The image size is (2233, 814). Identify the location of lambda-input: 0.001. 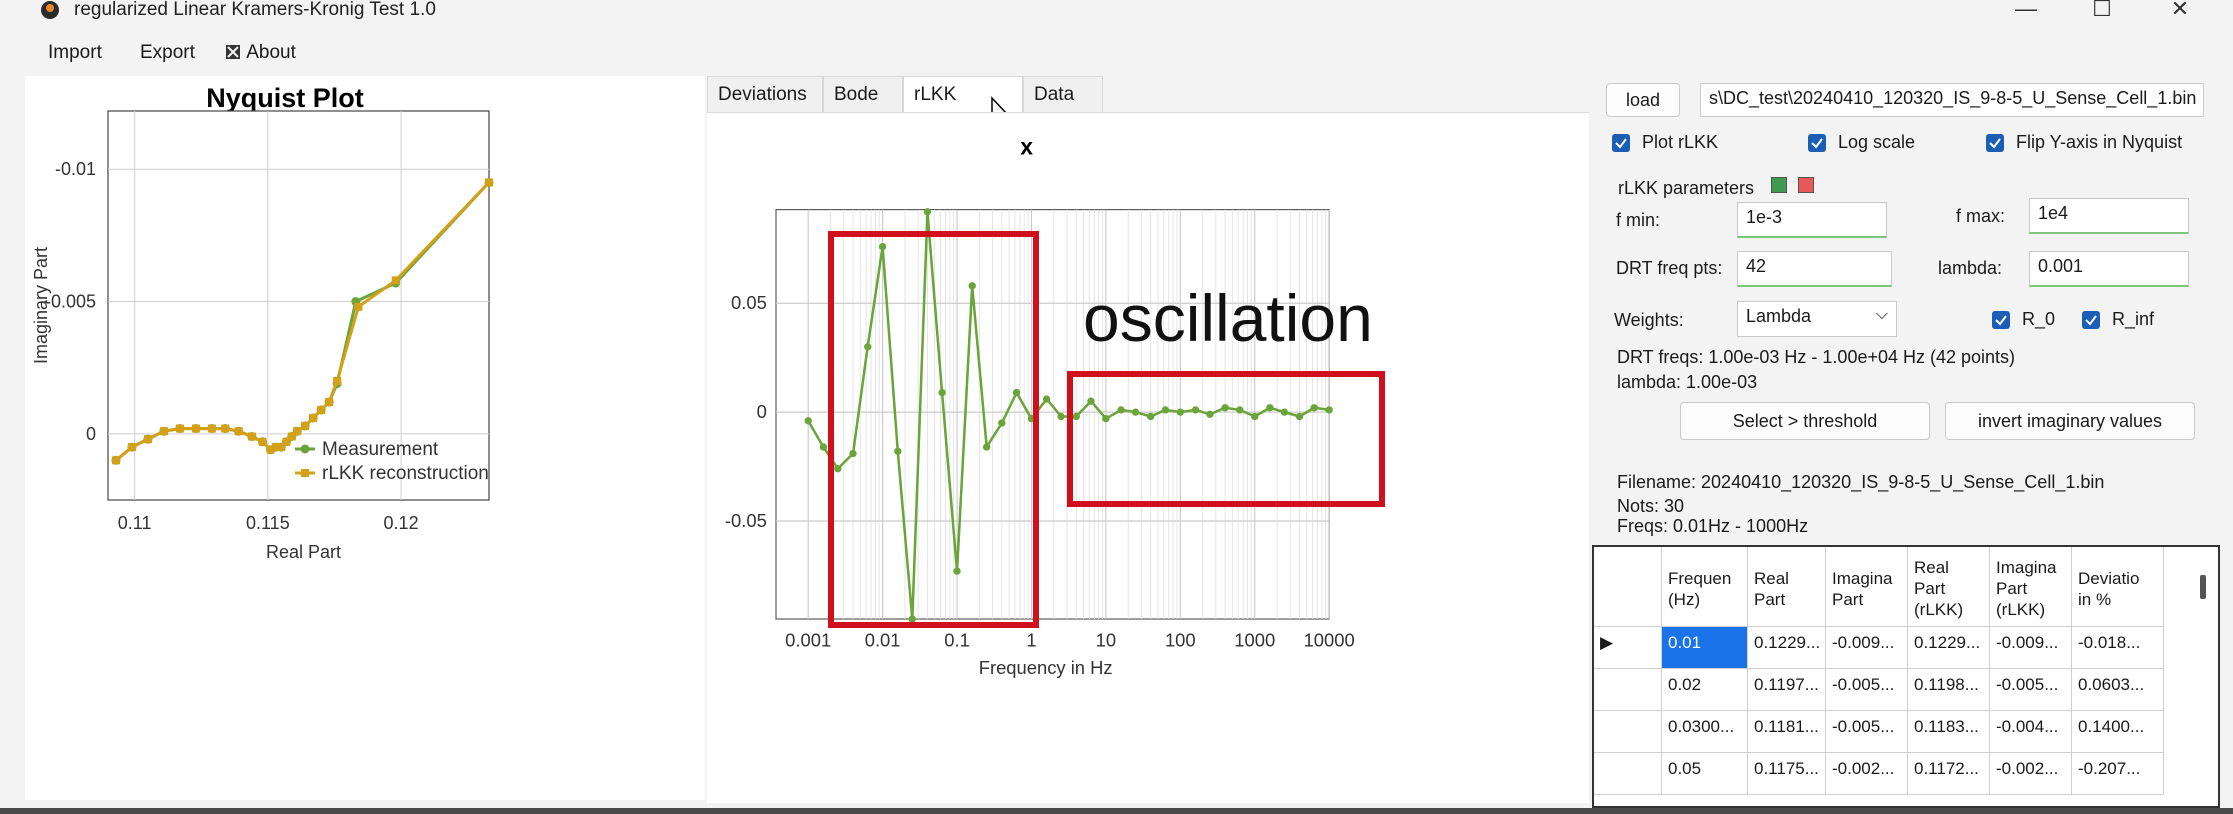
(2109, 269).